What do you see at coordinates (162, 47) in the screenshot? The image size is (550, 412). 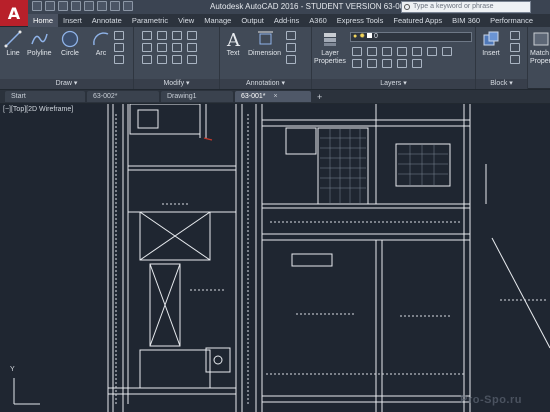 I see `mirror-icon` at bounding box center [162, 47].